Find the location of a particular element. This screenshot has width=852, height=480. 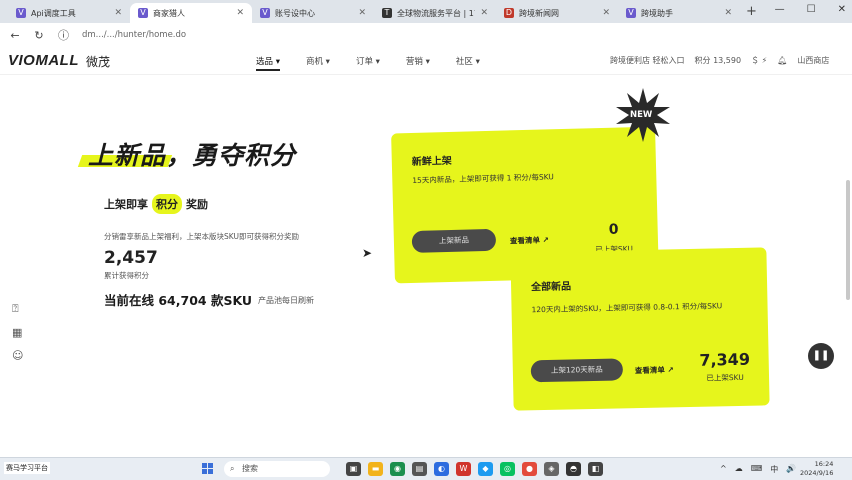

close-window-button: ✕ is located at coordinates (842, 9).